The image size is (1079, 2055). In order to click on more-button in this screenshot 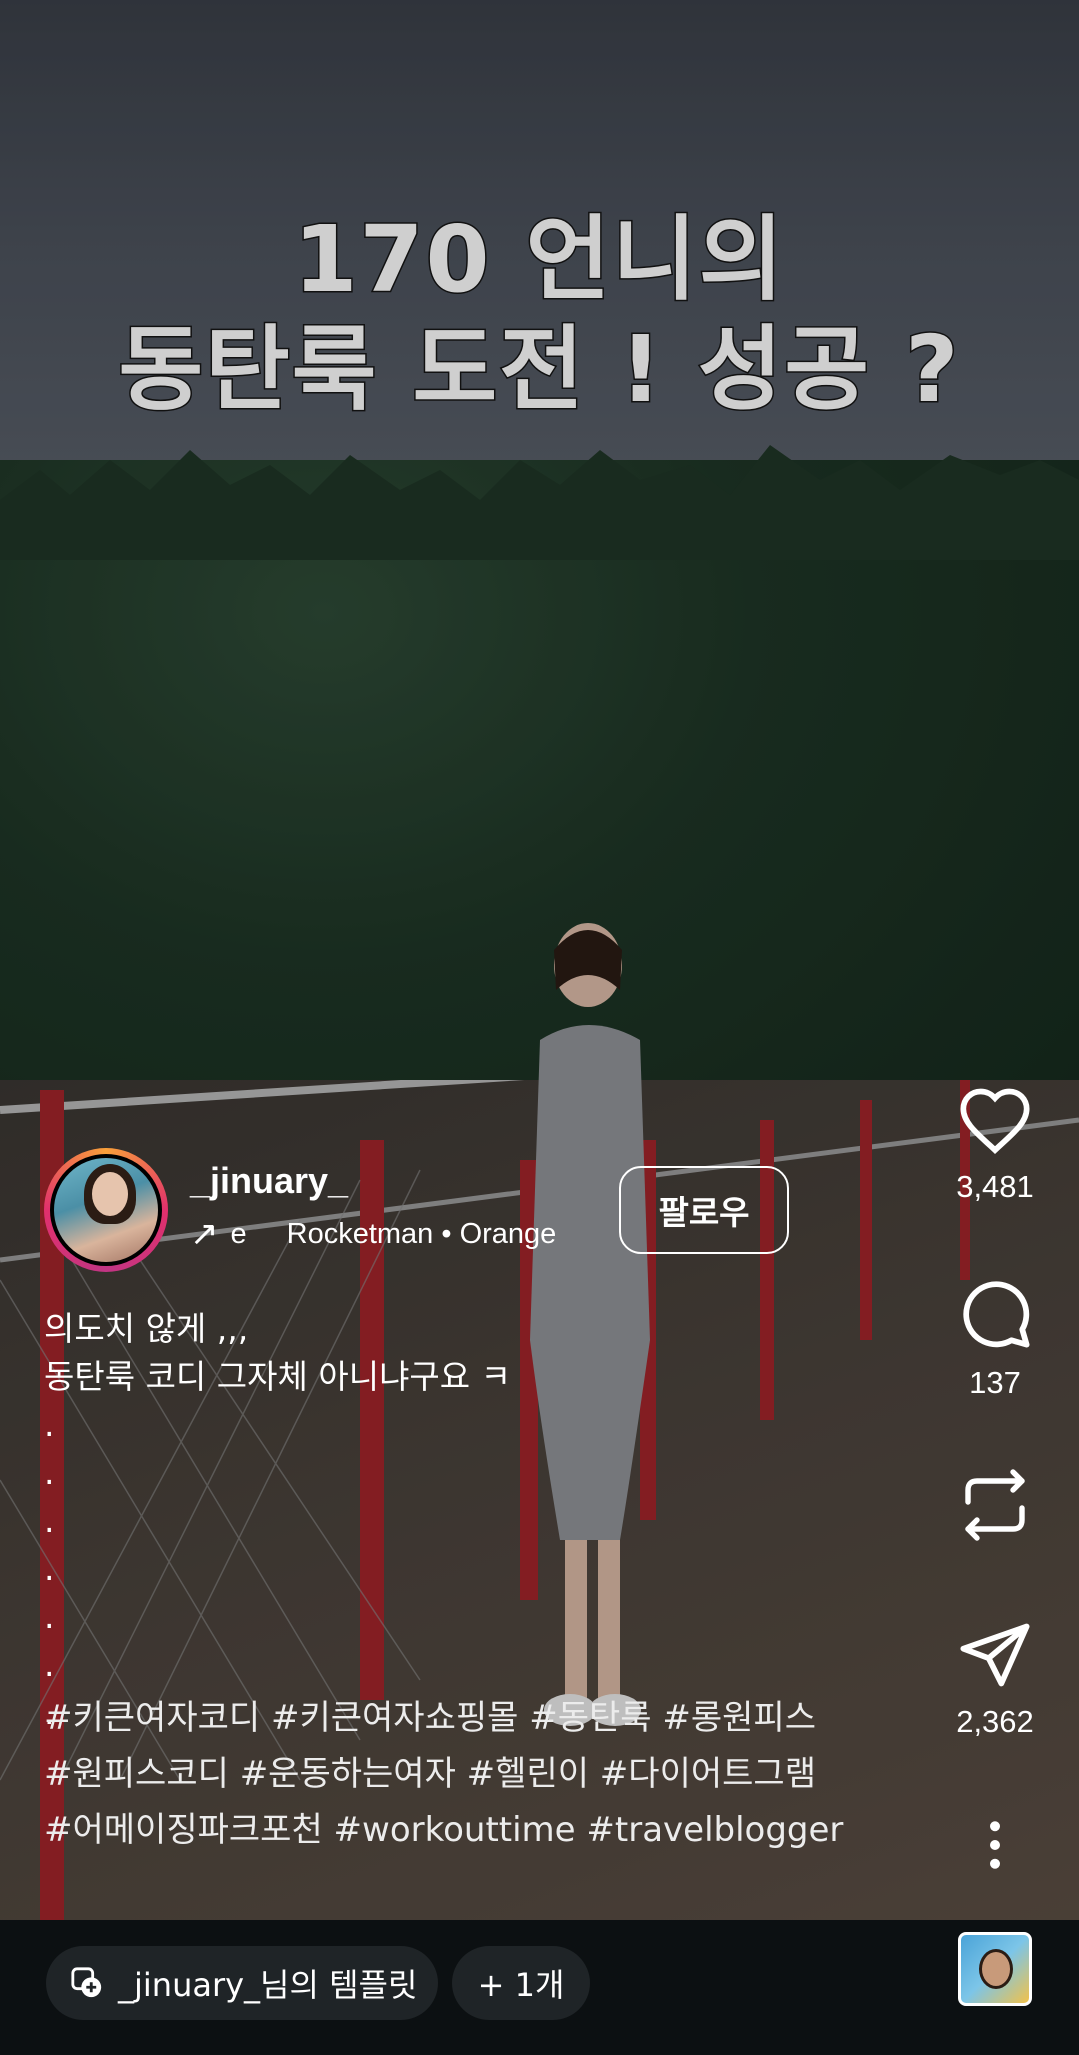, I will do `click(995, 1845)`.